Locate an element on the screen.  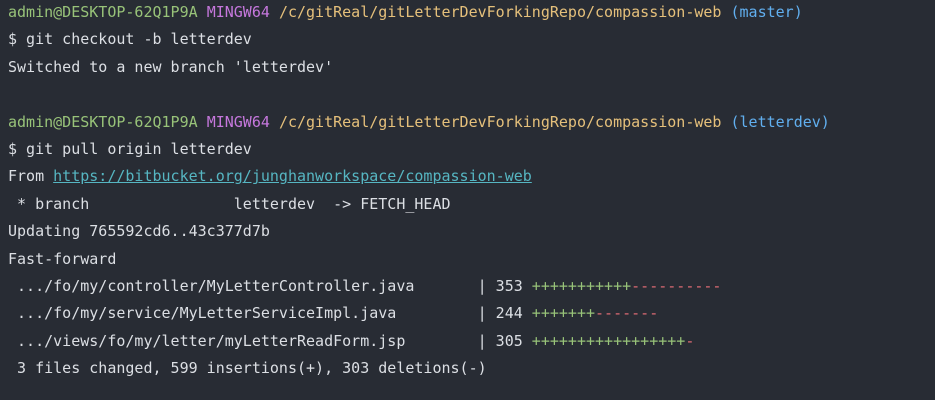
output-line: Fast-forward is located at coordinates (62, 258).